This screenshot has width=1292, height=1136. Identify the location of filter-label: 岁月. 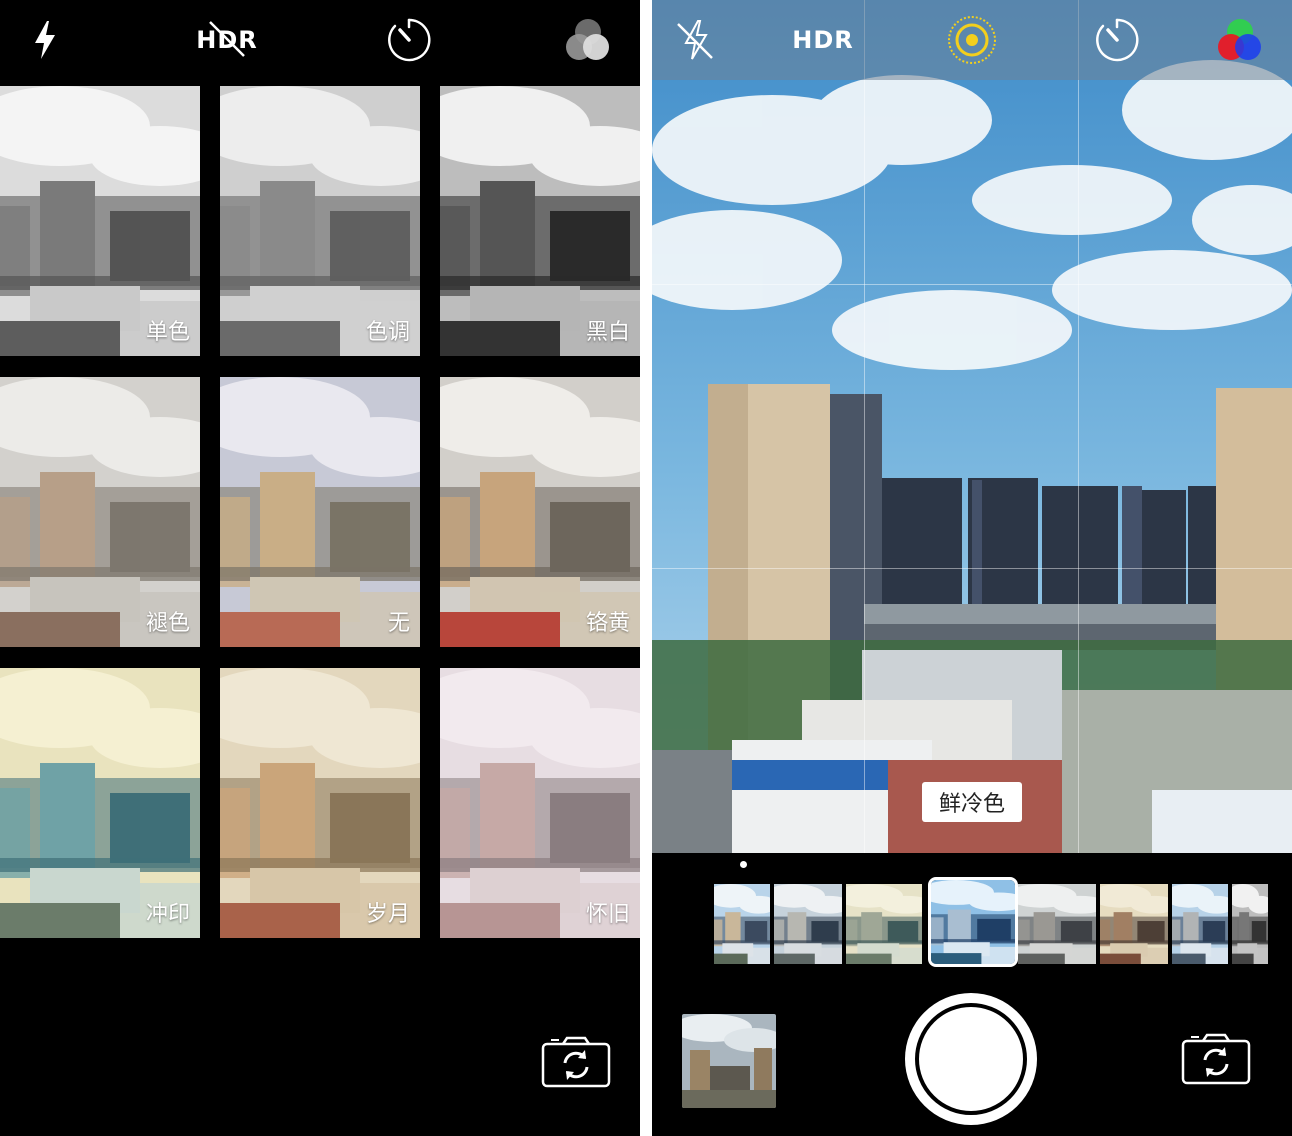
(387, 914).